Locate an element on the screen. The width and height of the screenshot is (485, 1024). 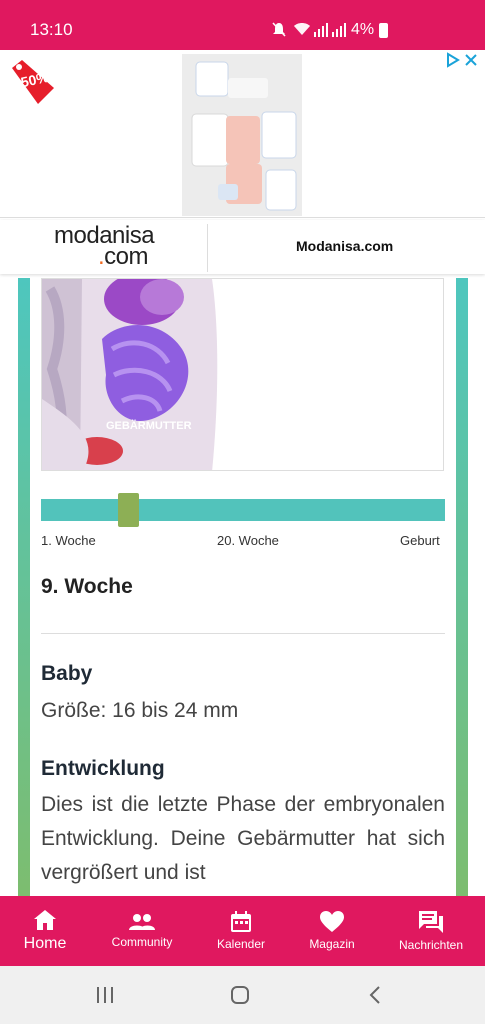
ad-choices-icon is located at coordinates (462, 60).